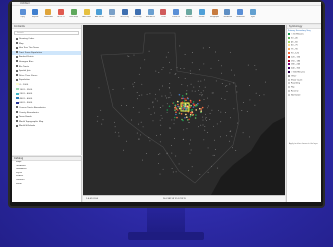 This screenshot has height=247, width=333. Describe the element at coordinates (289, 87) in the screenshot. I see `symbol-swatch` at that location.